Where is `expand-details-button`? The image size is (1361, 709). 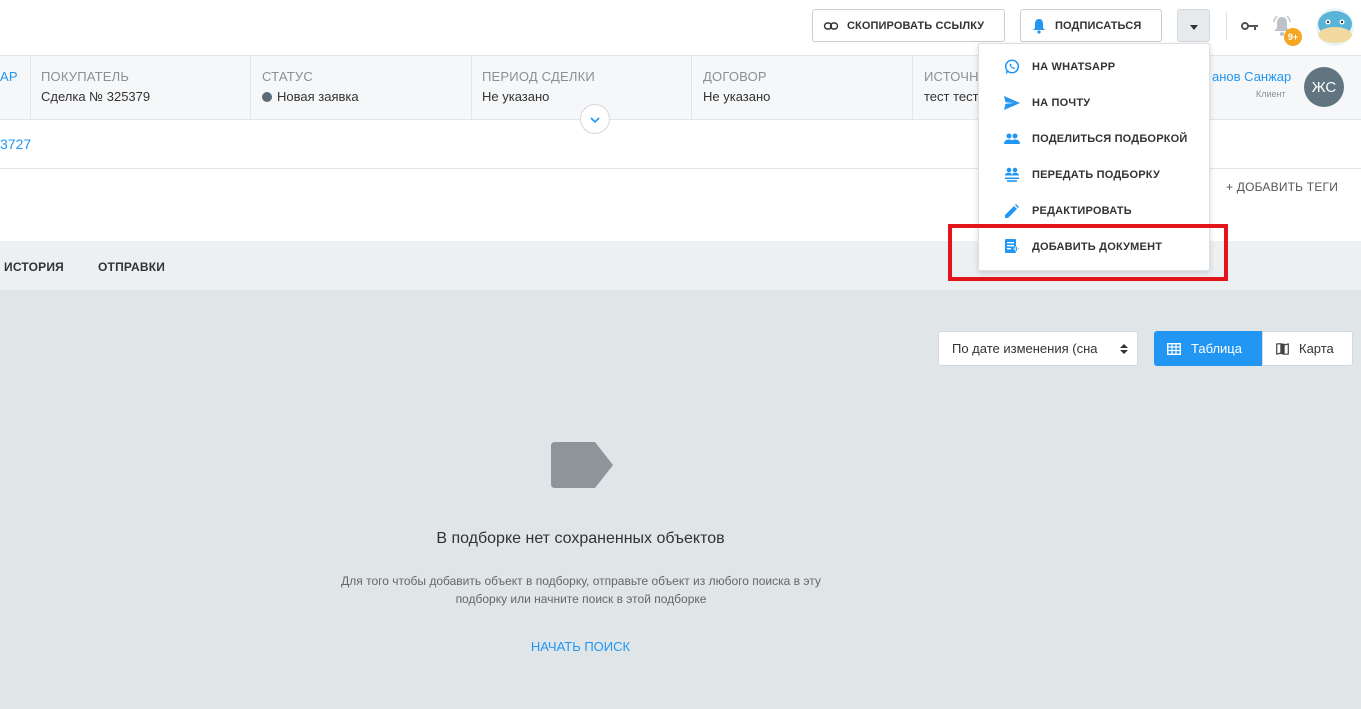
expand-details-button is located at coordinates (595, 119).